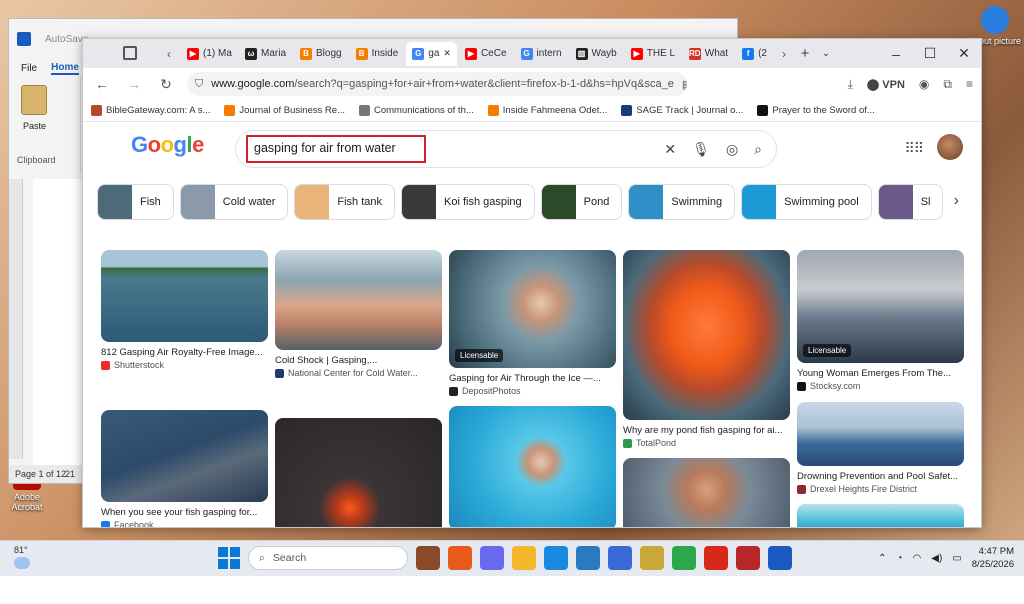 This screenshot has height=604, width=1024. What do you see at coordinates (169, 54) in the screenshot?
I see `tab-list-back-icon: ‹` at bounding box center [169, 54].